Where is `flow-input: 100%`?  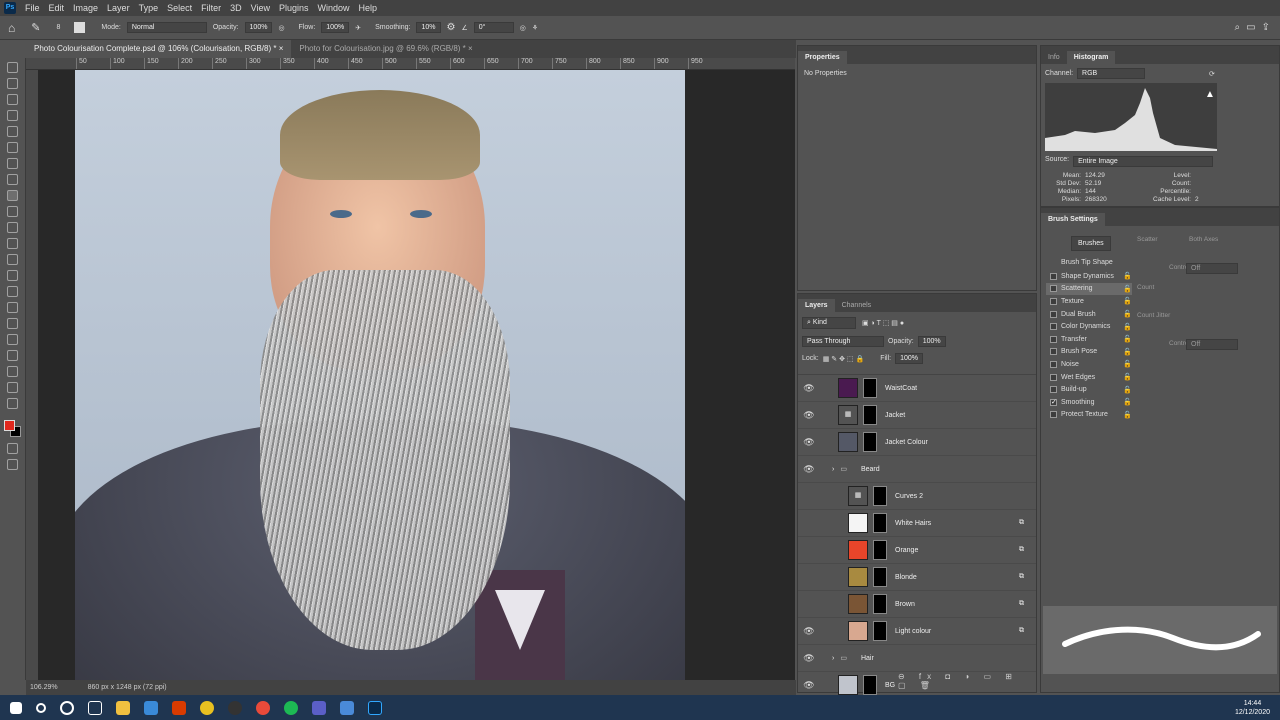
flow-input: 100% is located at coordinates (335, 27).